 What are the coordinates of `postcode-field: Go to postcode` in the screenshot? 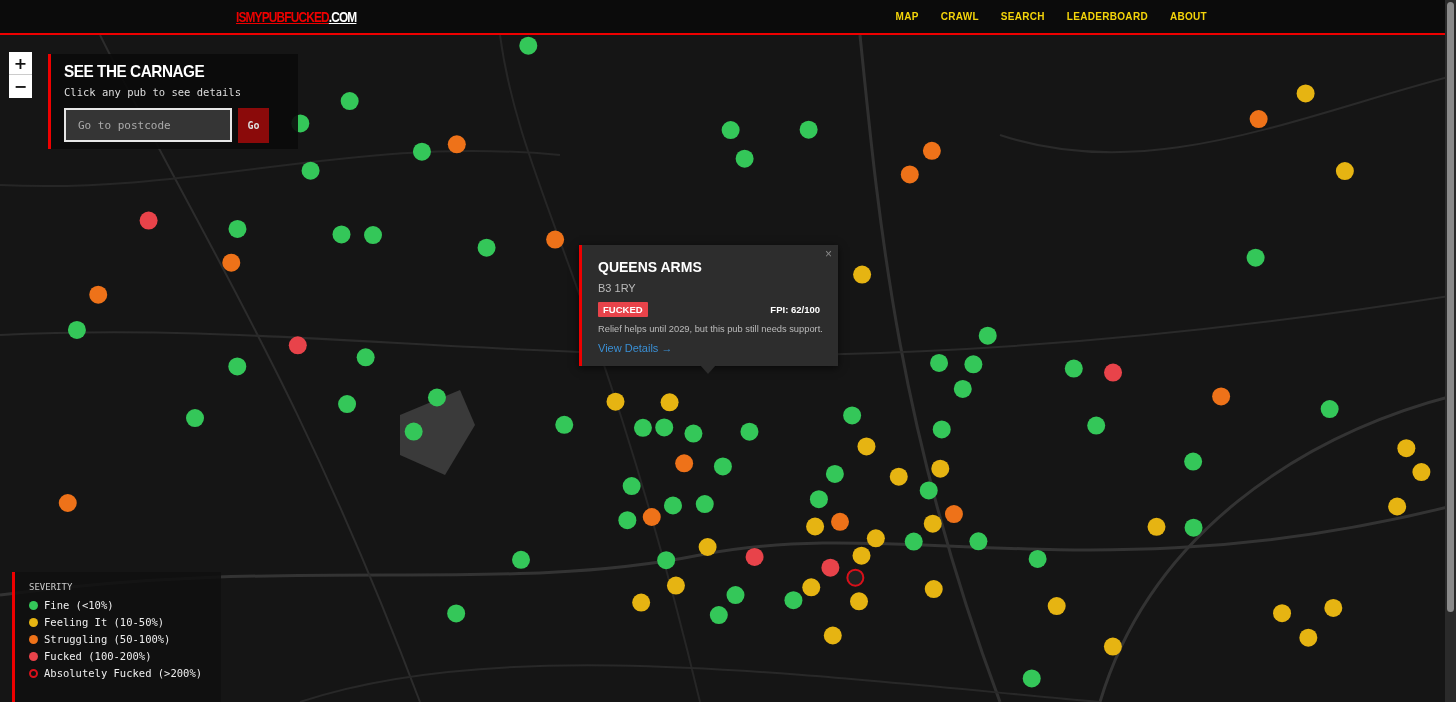 It's located at (148, 125).